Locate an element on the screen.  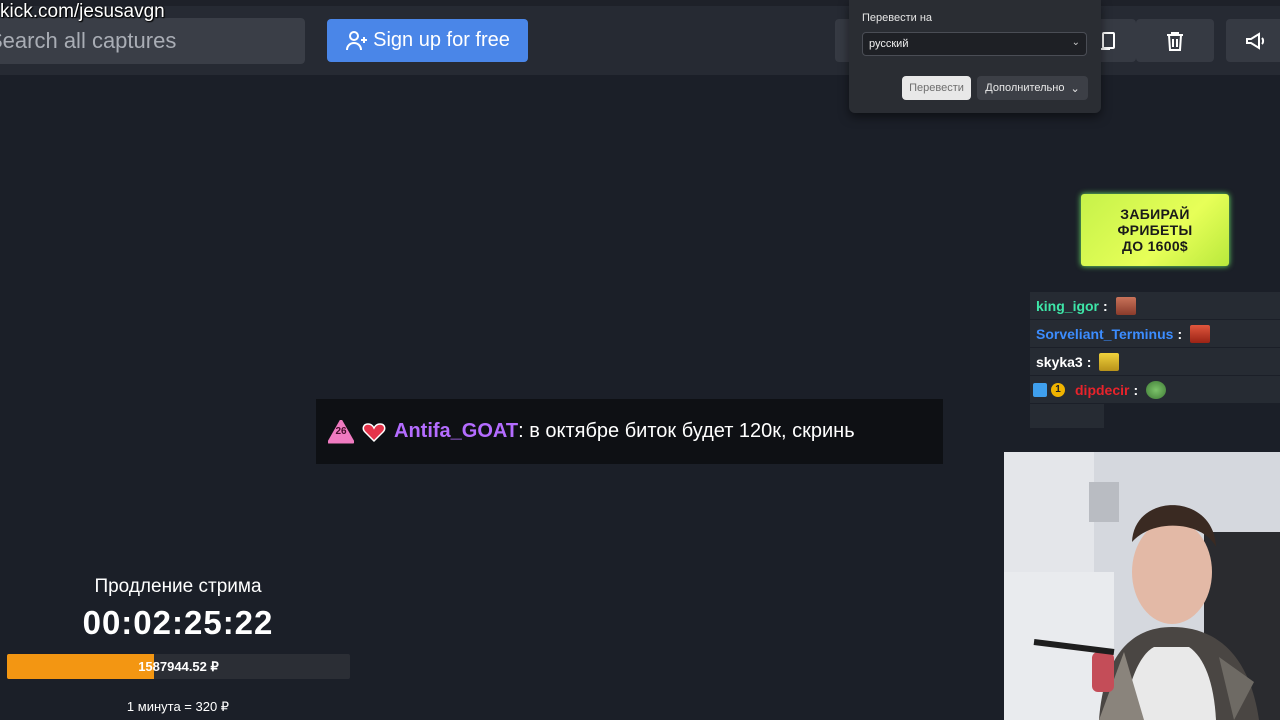
trash-icon is located at coordinates (1175, 41).